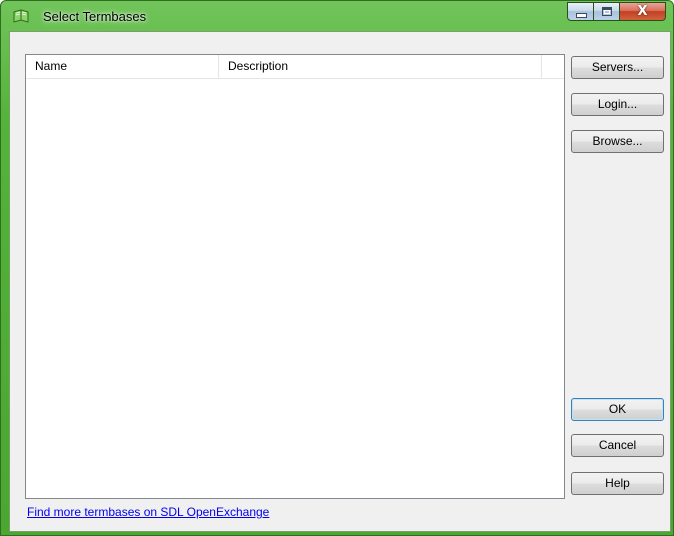 Image resolution: width=674 pixels, height=536 pixels. I want to click on minimize-icon, so click(581, 15).